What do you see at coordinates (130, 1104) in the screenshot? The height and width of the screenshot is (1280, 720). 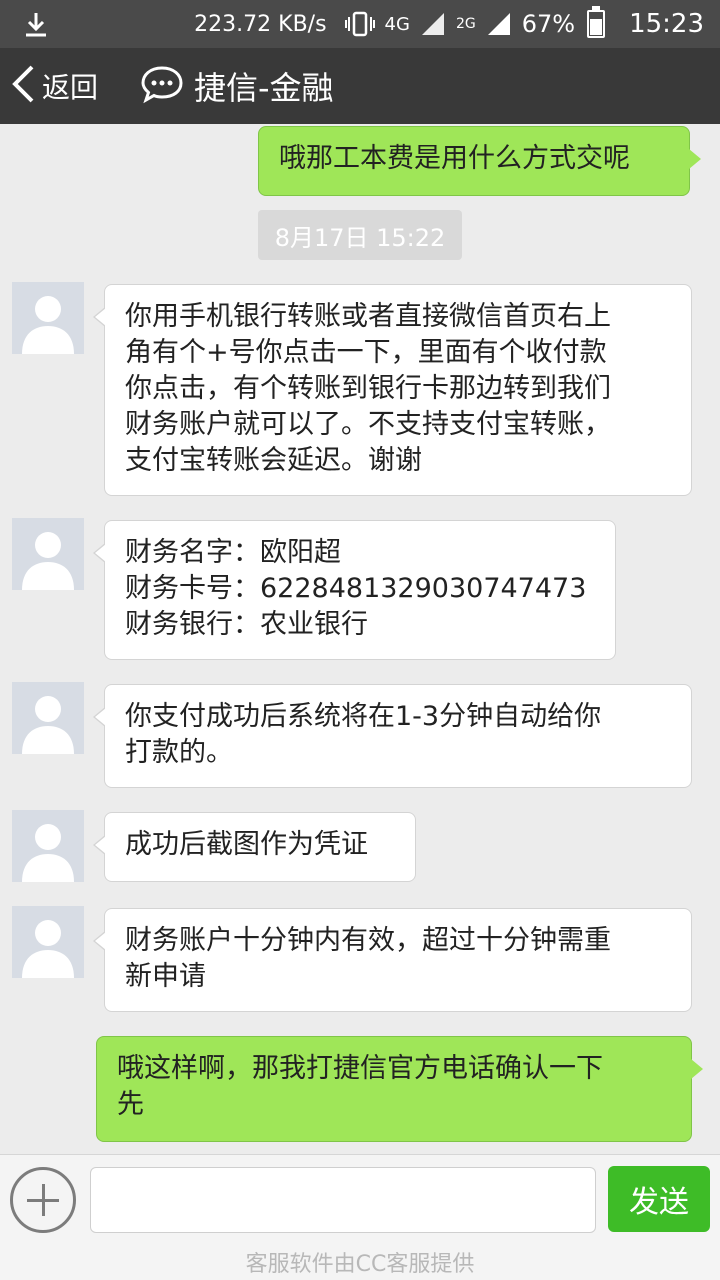 I see `message-text: 先` at bounding box center [130, 1104].